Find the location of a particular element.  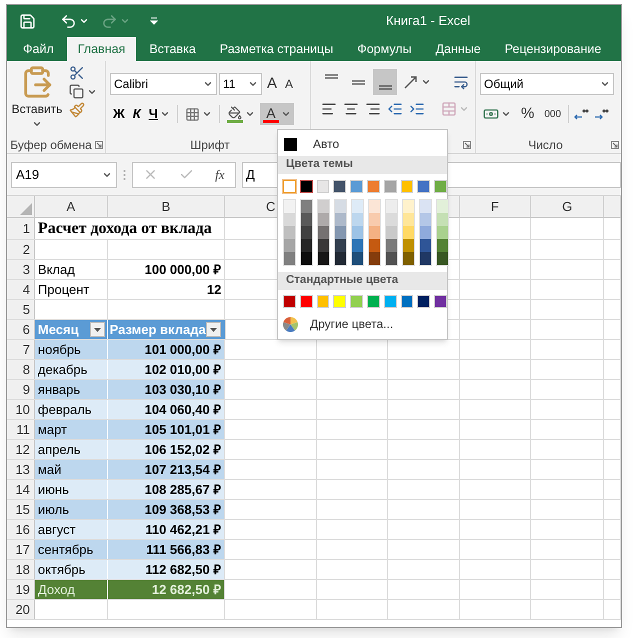

table-cell-text: декабрь is located at coordinates (63, 369).